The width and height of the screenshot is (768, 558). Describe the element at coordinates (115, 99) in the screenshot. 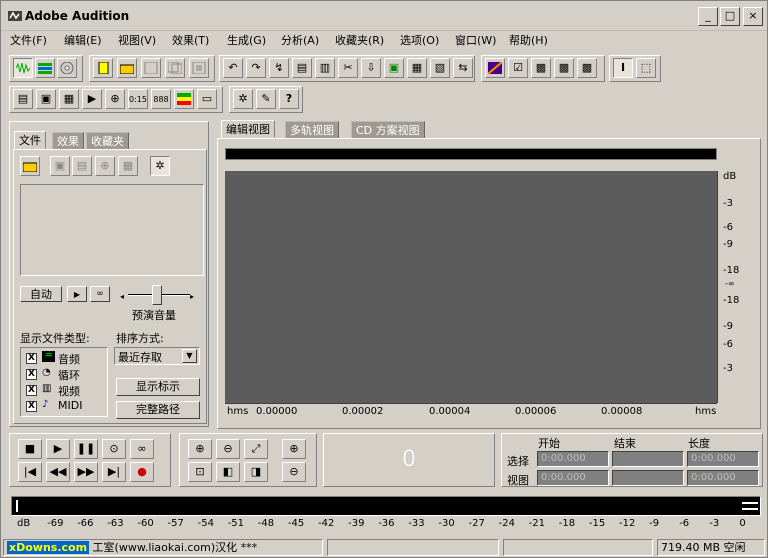

I see `zoom-window-button: ⊕` at that location.